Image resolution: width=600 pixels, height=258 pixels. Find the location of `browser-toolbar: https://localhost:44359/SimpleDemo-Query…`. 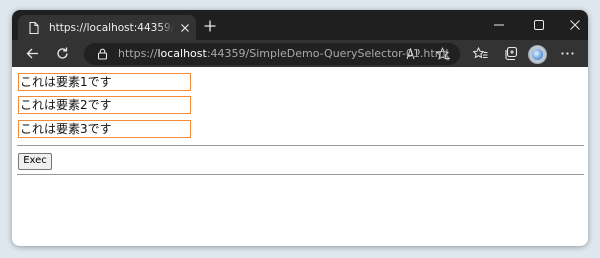

browser-toolbar: https://localhost:44359/SimpleDemo-Query… is located at coordinates (300, 53).